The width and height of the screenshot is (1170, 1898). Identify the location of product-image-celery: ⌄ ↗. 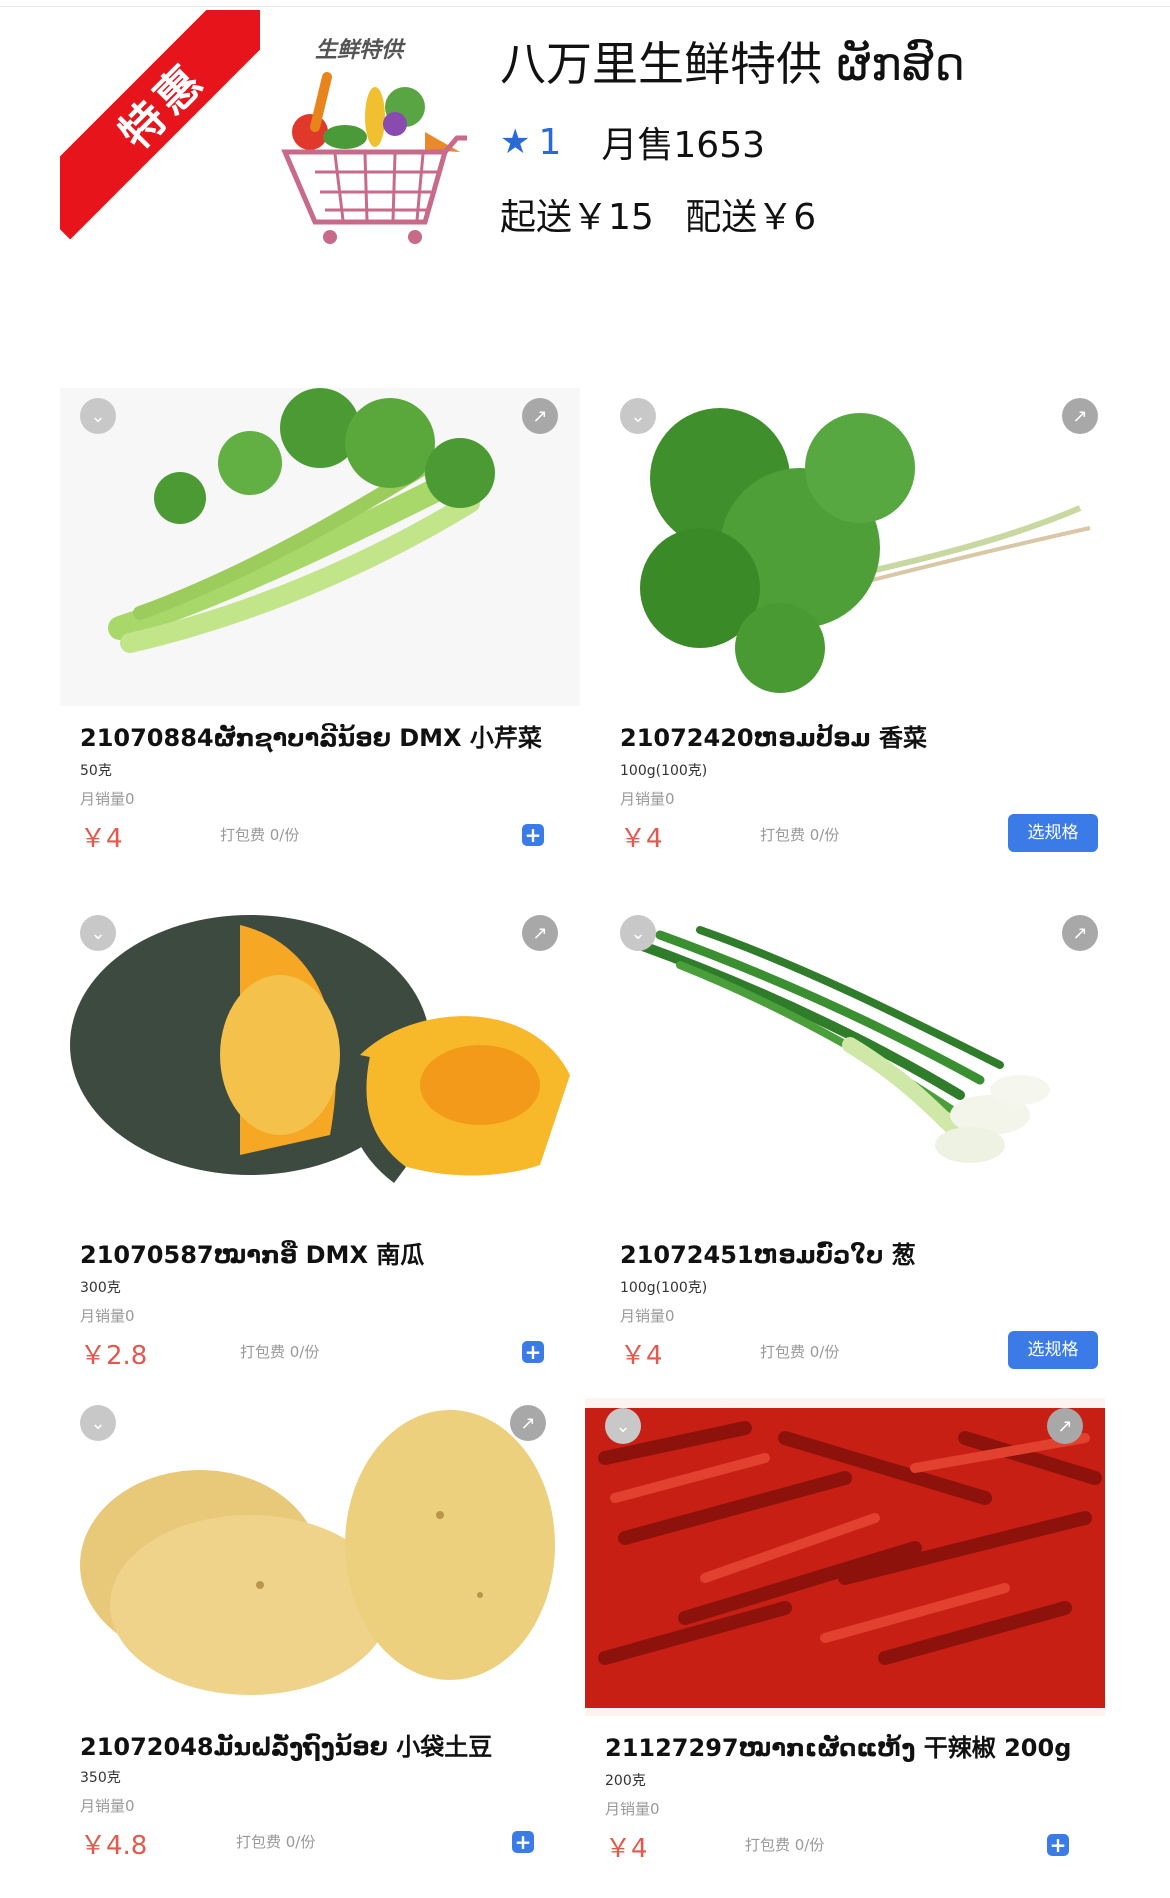
(320, 547).